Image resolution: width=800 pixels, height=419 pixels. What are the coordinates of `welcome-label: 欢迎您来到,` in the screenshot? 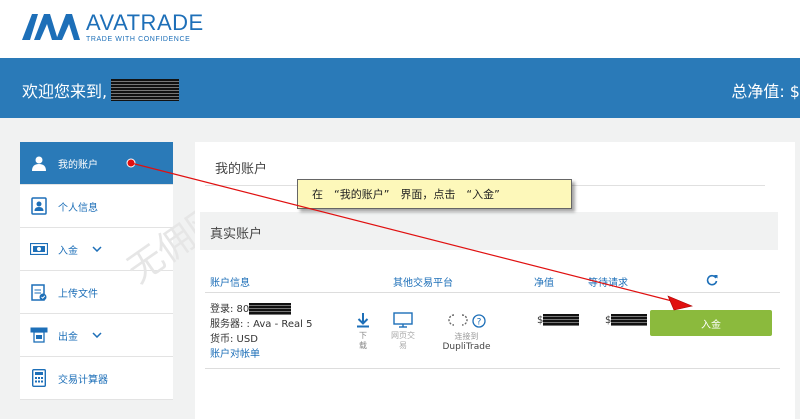 It's located at (65, 91).